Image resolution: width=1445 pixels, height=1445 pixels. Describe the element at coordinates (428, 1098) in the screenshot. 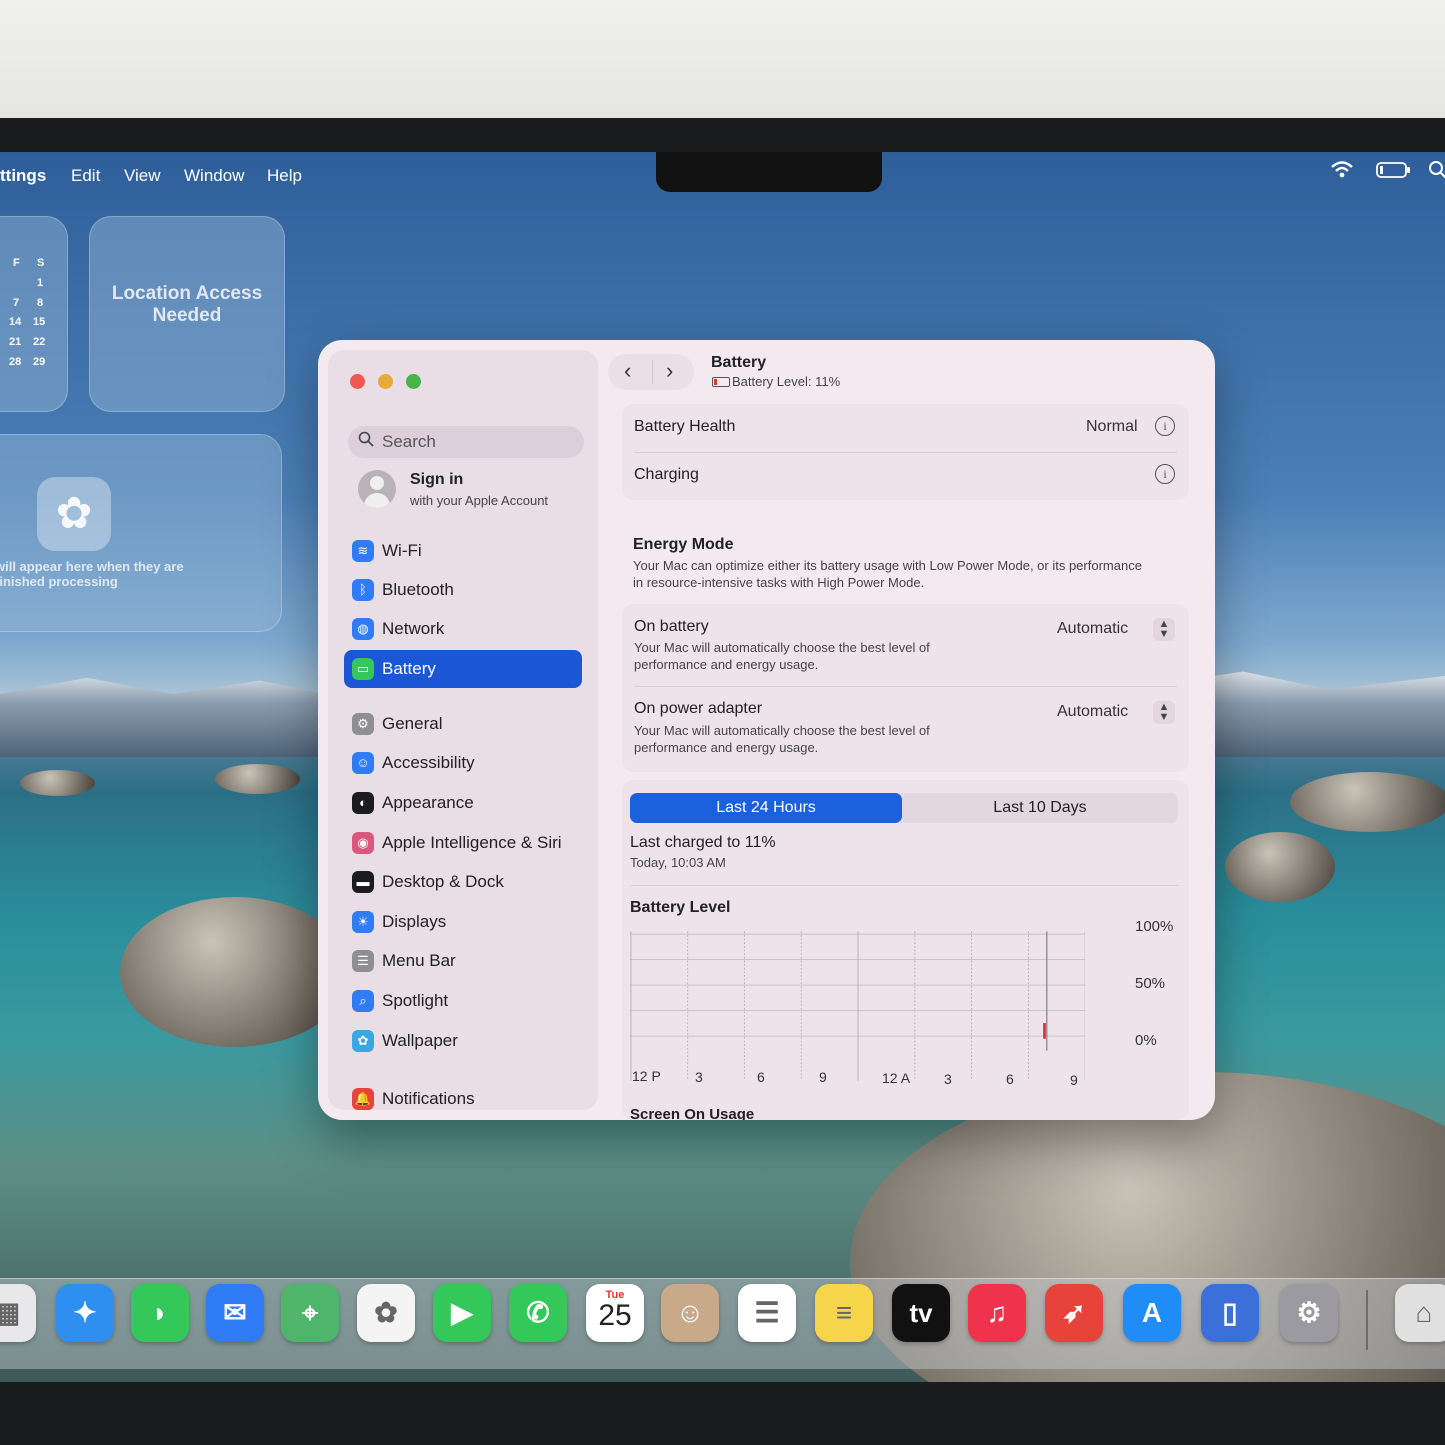

I see `sidebar-item-label: Notifications` at that location.